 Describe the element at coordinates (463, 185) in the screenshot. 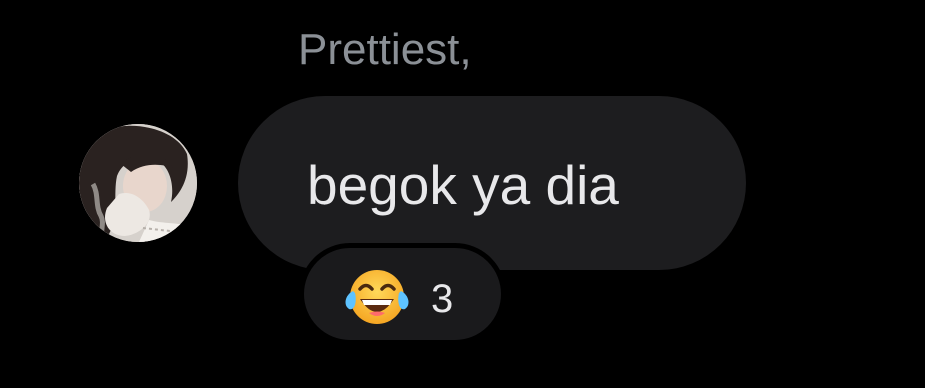

I see `message-text: begok ya dia` at that location.